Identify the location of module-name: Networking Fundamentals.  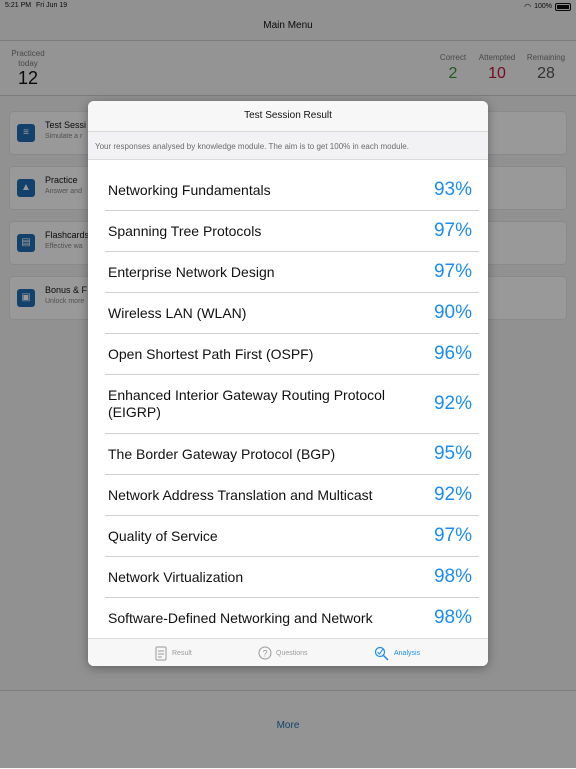
(189, 190).